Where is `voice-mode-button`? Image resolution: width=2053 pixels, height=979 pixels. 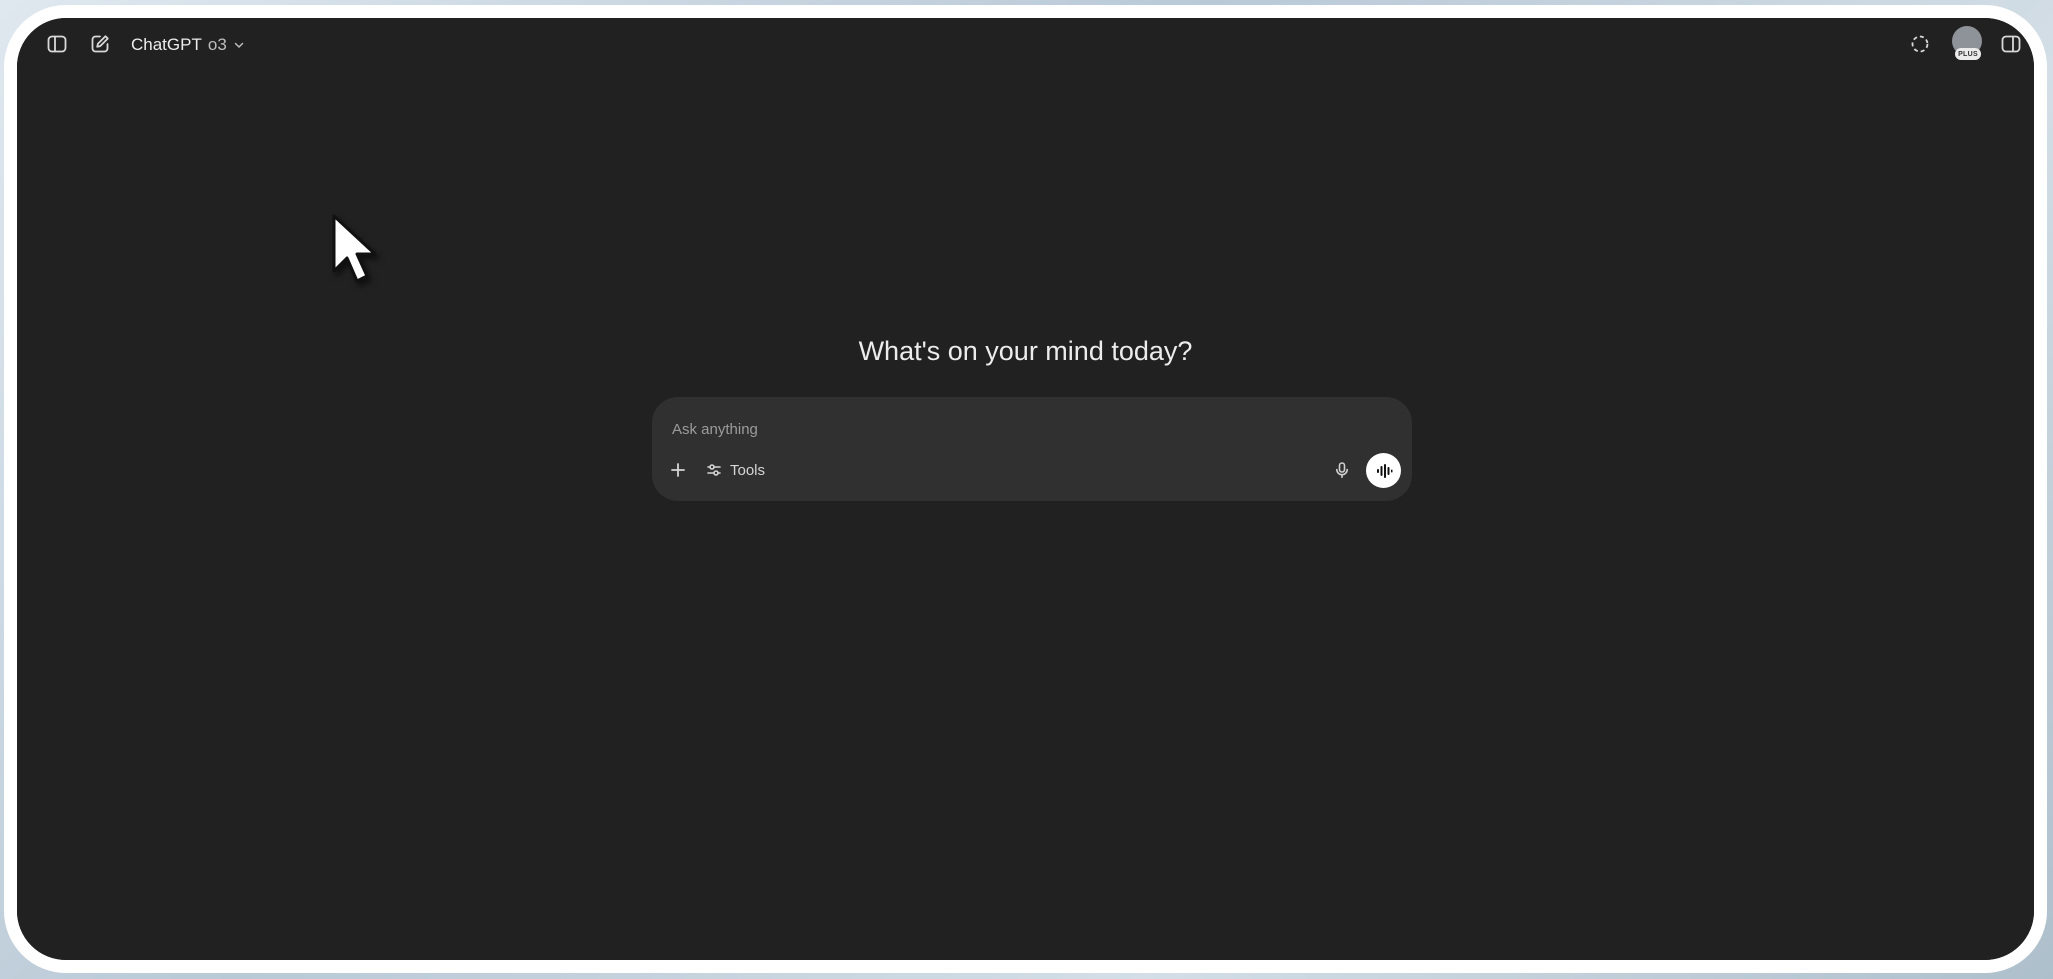
voice-mode-button is located at coordinates (1383, 470).